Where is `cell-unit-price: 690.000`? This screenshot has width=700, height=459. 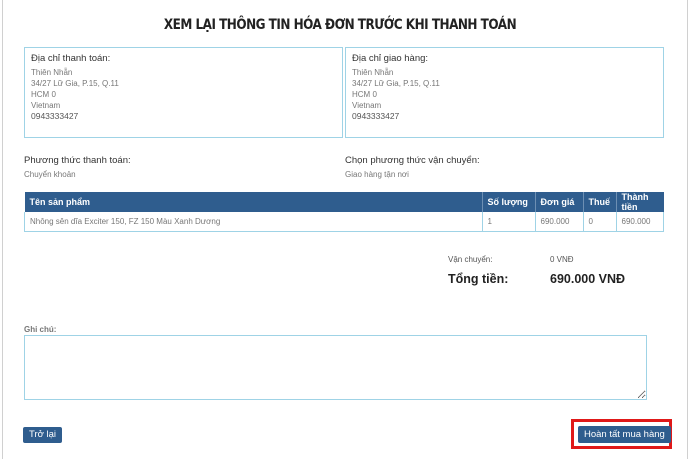
cell-unit-price: 690.000 is located at coordinates (559, 222).